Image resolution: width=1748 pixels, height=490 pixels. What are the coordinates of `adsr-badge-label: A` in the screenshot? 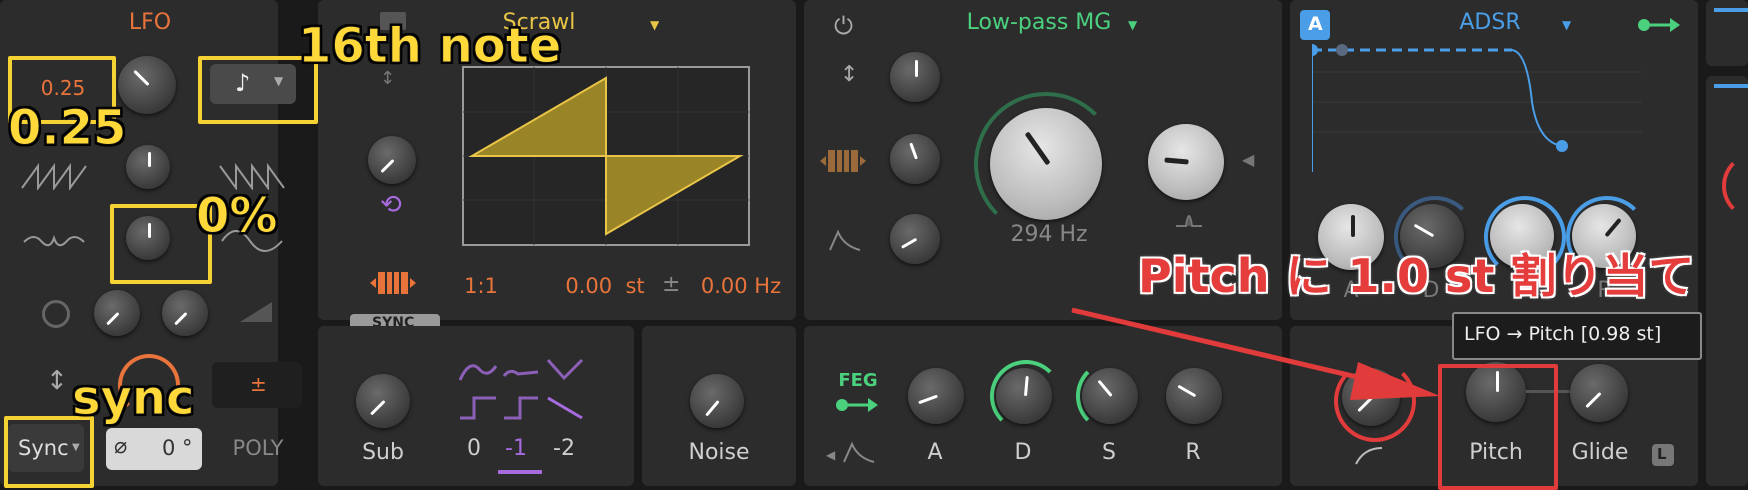 It's located at (1315, 24).